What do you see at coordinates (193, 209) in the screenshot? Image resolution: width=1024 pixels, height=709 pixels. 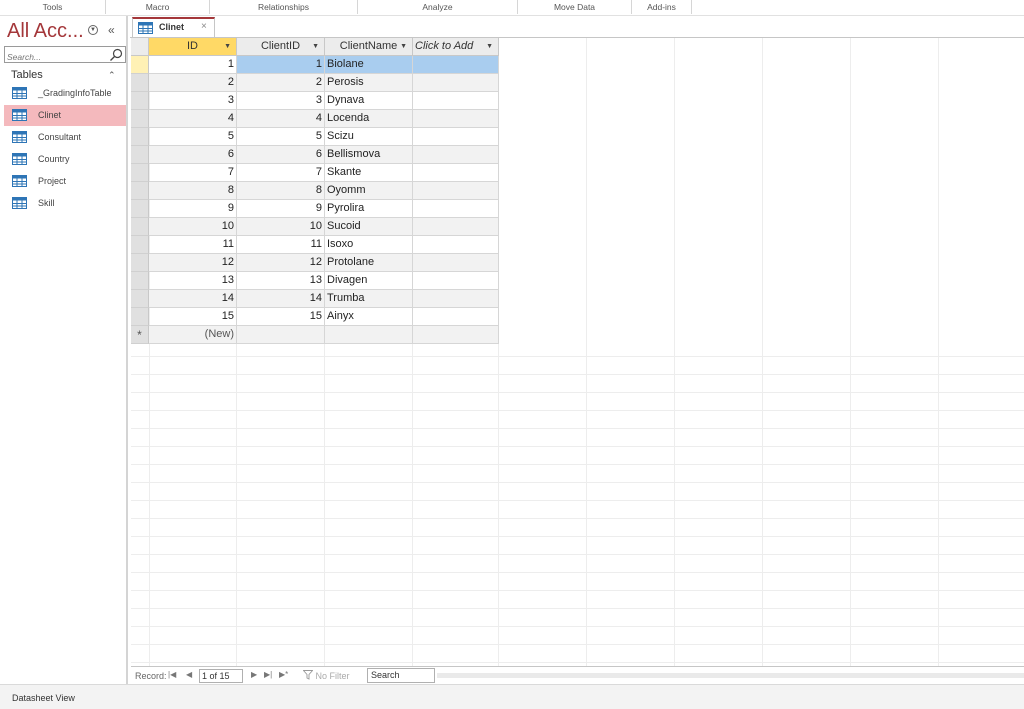 I see `cell-id: 9` at bounding box center [193, 209].